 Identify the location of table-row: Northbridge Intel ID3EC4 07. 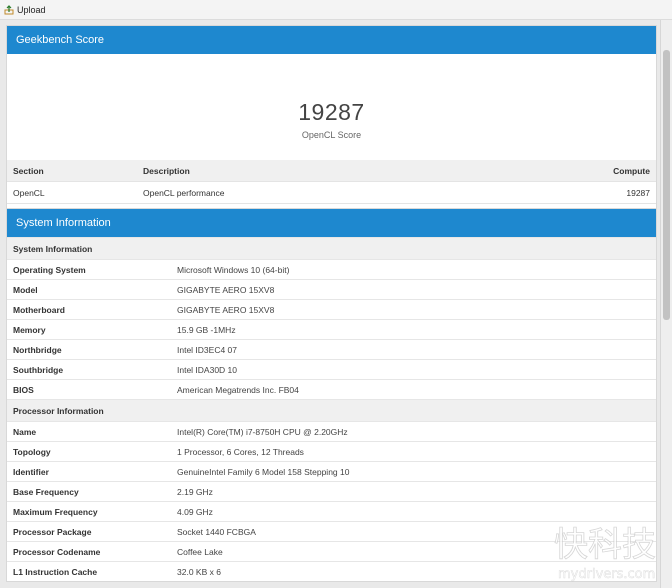
(331, 349).